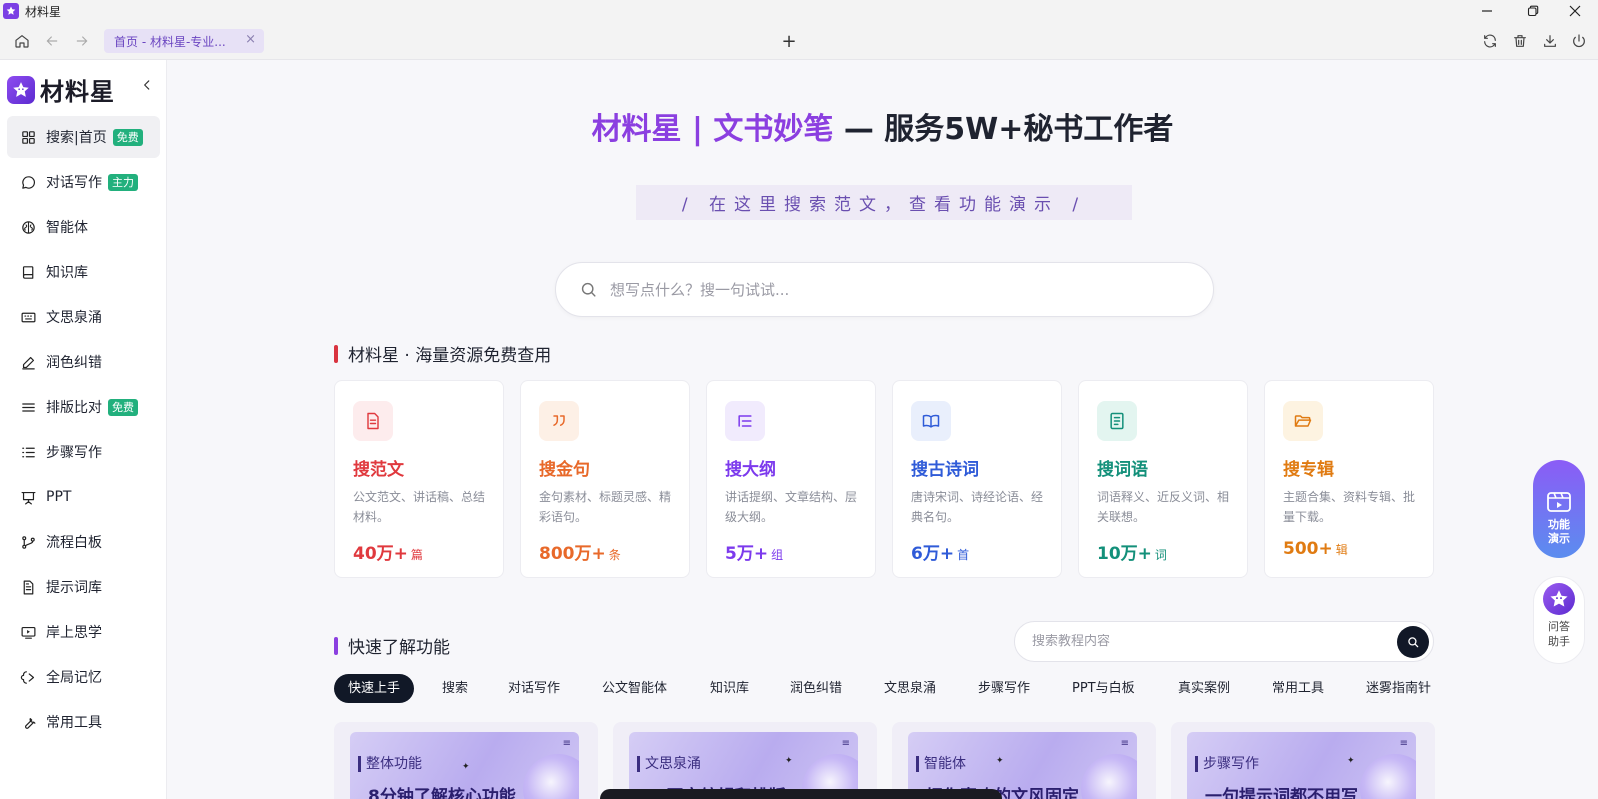 The image size is (1598, 799). I want to click on main-search-input, so click(890, 289).